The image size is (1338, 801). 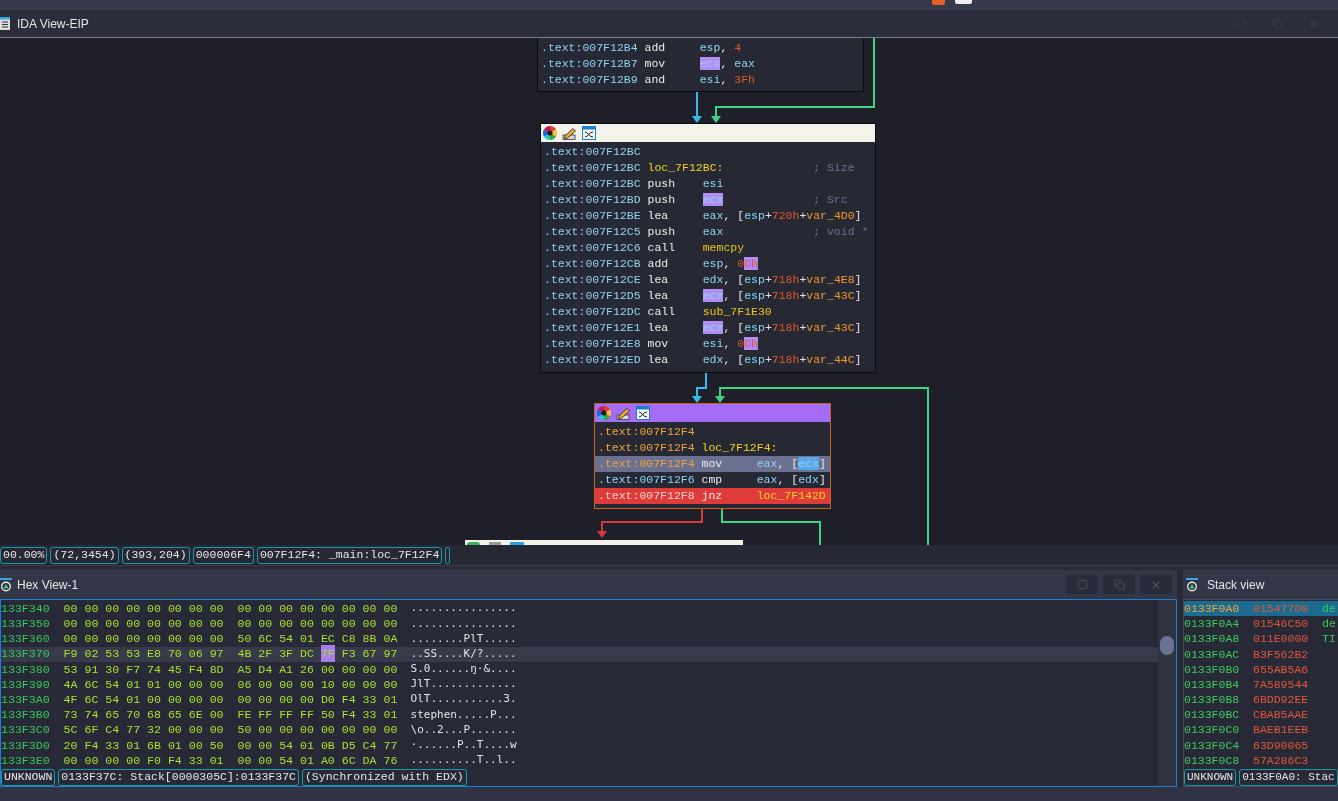 What do you see at coordinates (1192, 584) in the screenshot?
I see `dial-icon` at bounding box center [1192, 584].